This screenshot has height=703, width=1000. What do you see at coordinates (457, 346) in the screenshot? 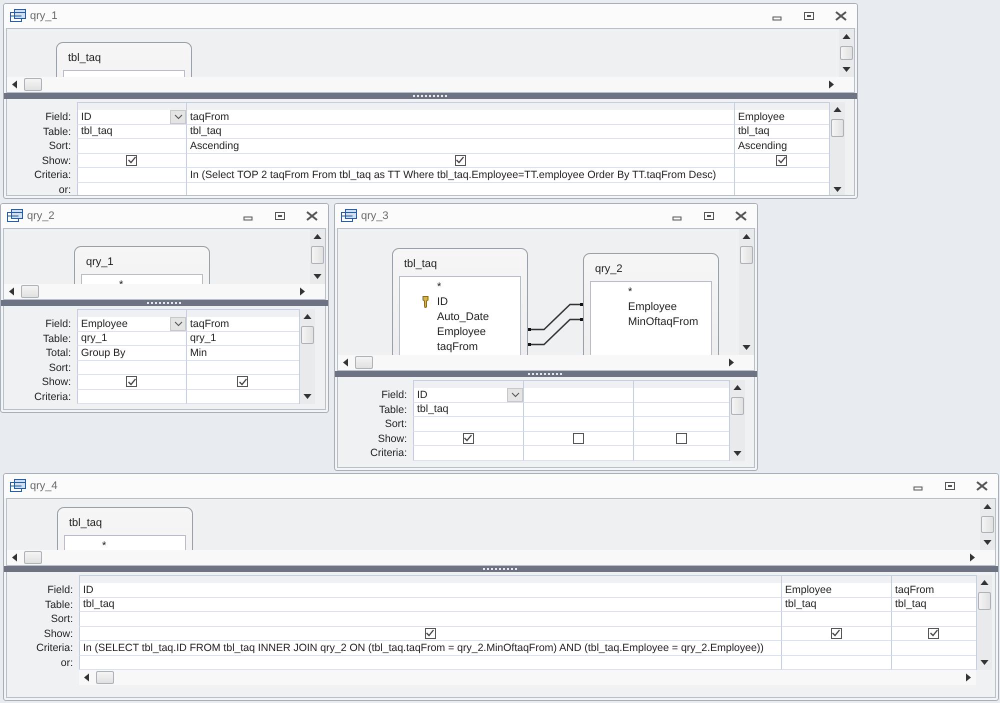
I see `field-name: taqFrom` at bounding box center [457, 346].